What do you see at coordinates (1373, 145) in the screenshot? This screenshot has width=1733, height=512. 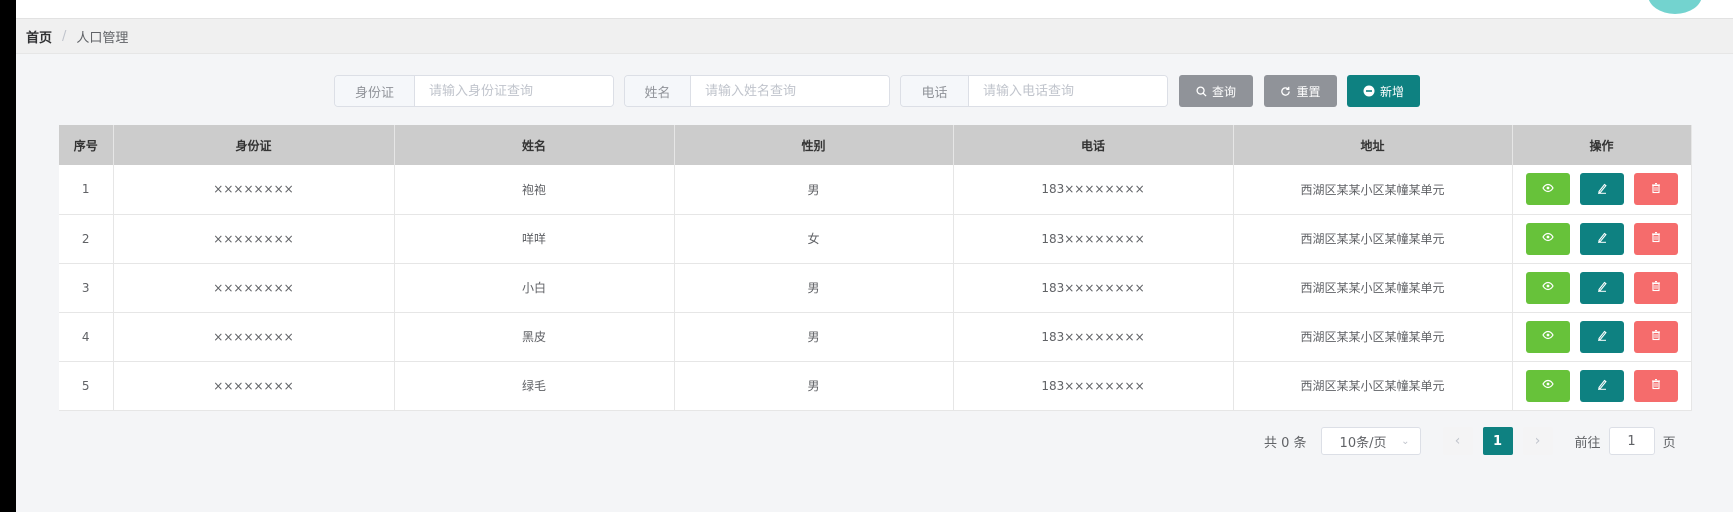 I see `header-address: 地址` at bounding box center [1373, 145].